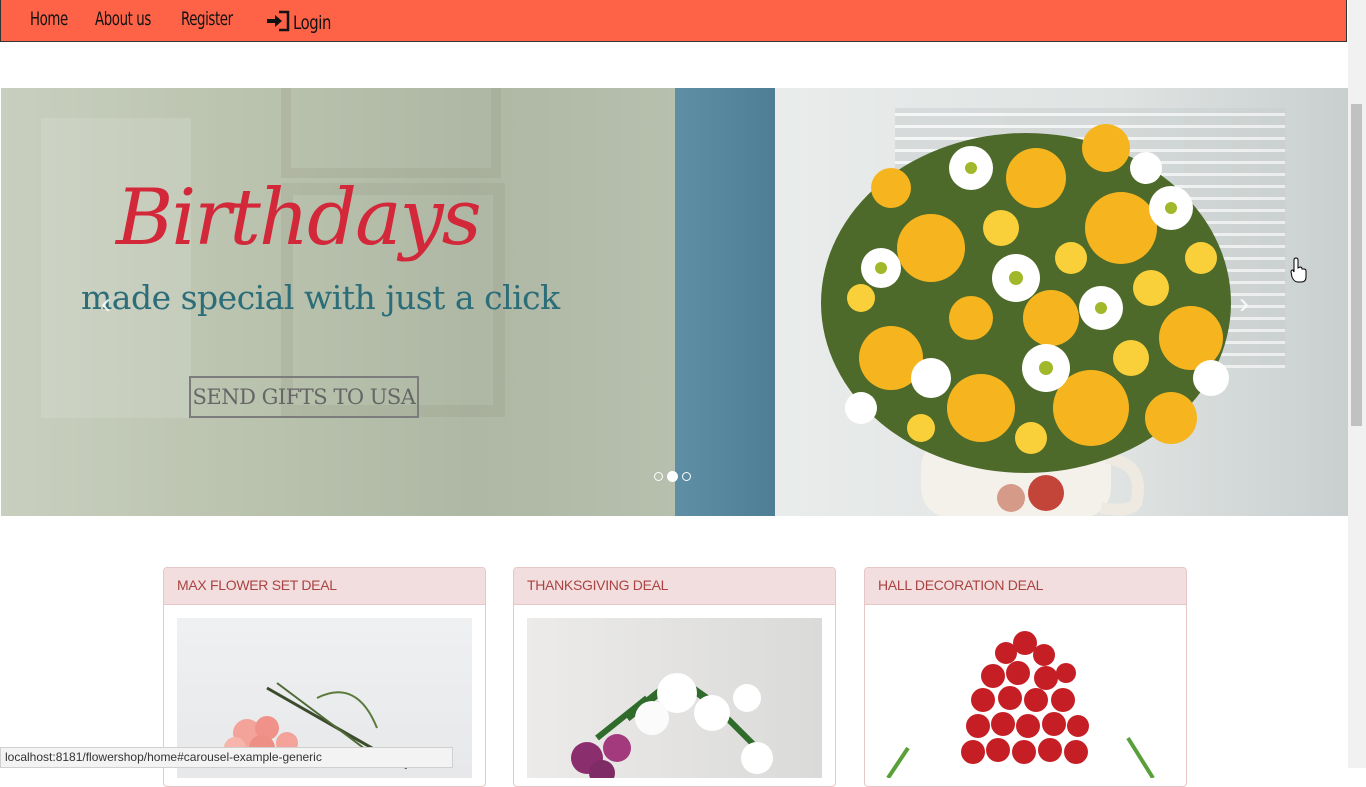 Image resolution: width=1366 pixels, height=787 pixels. I want to click on login-icon, so click(278, 21).